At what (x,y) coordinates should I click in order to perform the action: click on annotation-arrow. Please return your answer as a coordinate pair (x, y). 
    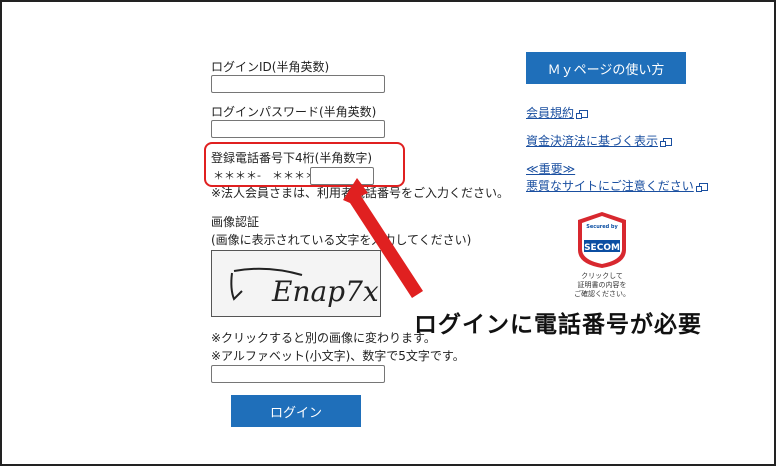
    Looking at the image, I should click on (383, 238).